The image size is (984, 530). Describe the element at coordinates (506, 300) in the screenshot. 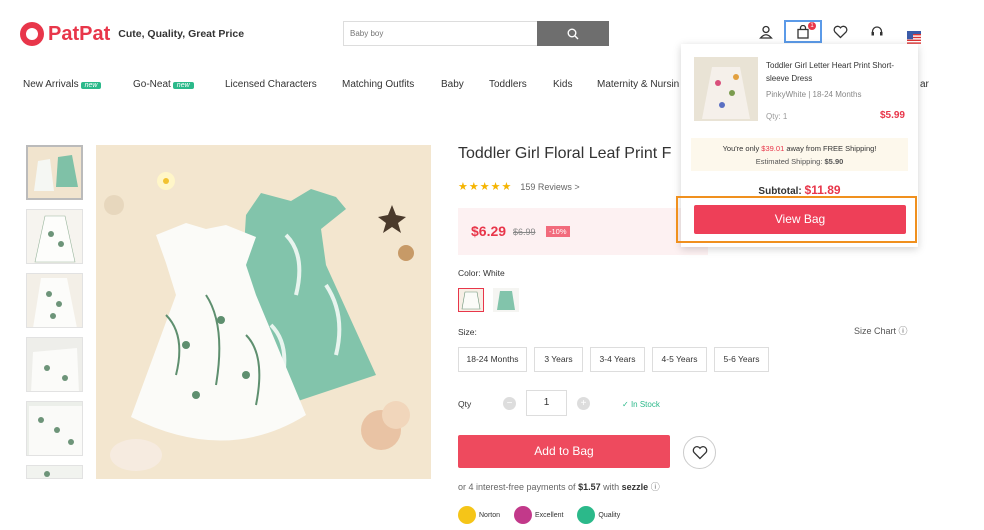

I see `color-swatch-green` at that location.